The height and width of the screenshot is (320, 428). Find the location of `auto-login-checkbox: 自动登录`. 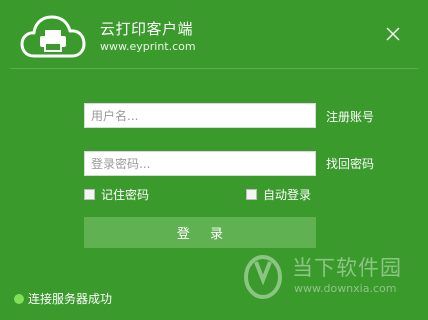

auto-login-checkbox: 自动登录 is located at coordinates (278, 194).